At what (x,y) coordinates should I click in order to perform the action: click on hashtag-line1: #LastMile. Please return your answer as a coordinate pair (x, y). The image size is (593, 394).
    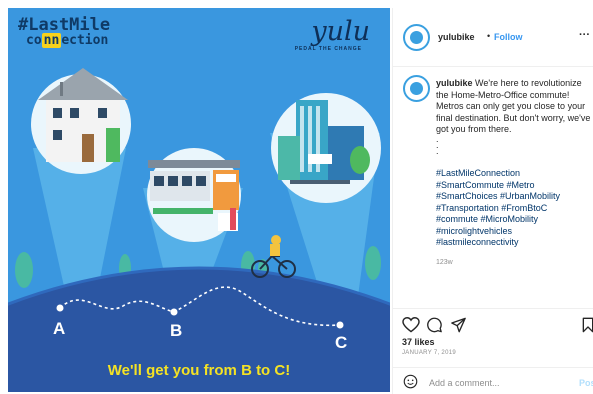
    Looking at the image, I should click on (64, 25).